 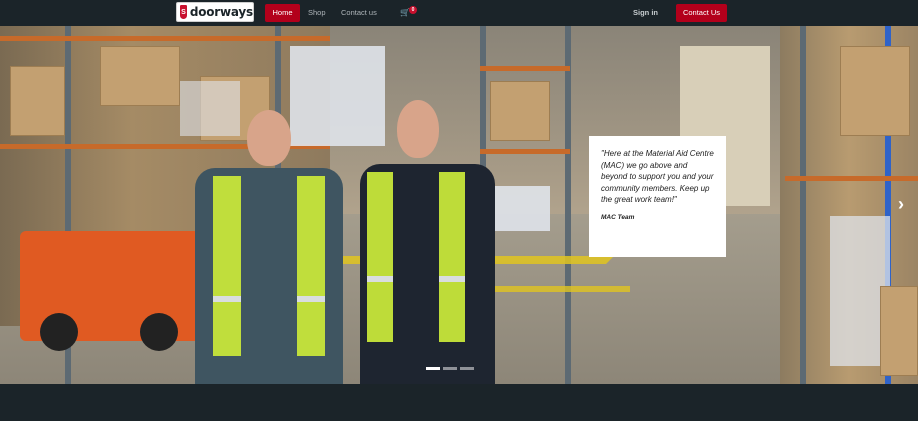 I want to click on chevron-right-icon: ›, so click(x=901, y=204).